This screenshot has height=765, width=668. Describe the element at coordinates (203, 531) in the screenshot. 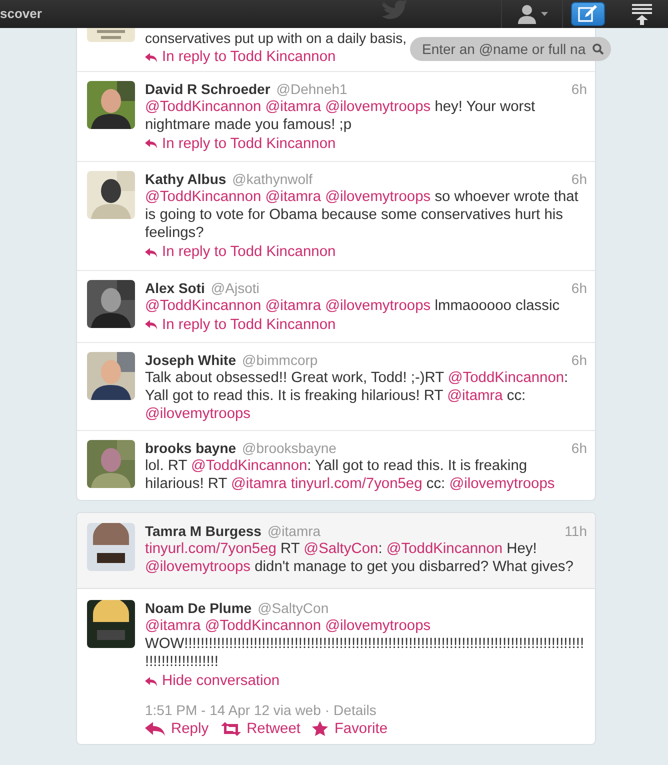

I see `user-name: Tamra M Burgess` at that location.